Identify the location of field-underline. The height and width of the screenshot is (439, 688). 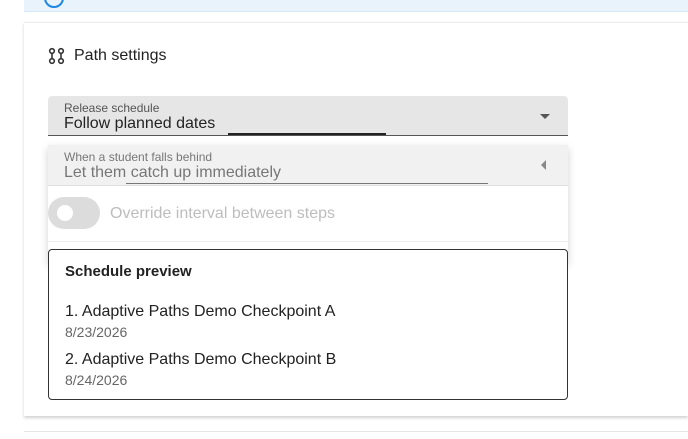
(307, 183).